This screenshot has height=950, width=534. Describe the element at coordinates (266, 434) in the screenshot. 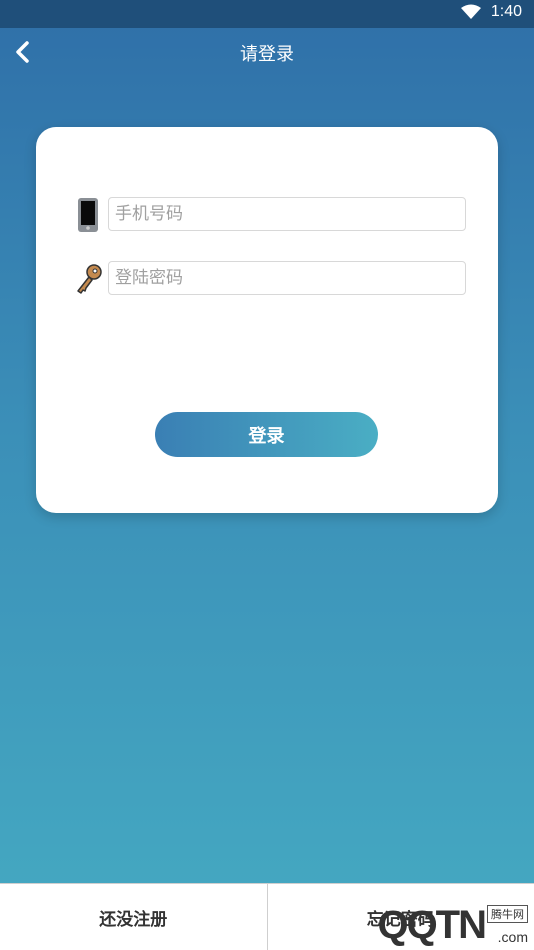

I see `login-button: 登录` at that location.